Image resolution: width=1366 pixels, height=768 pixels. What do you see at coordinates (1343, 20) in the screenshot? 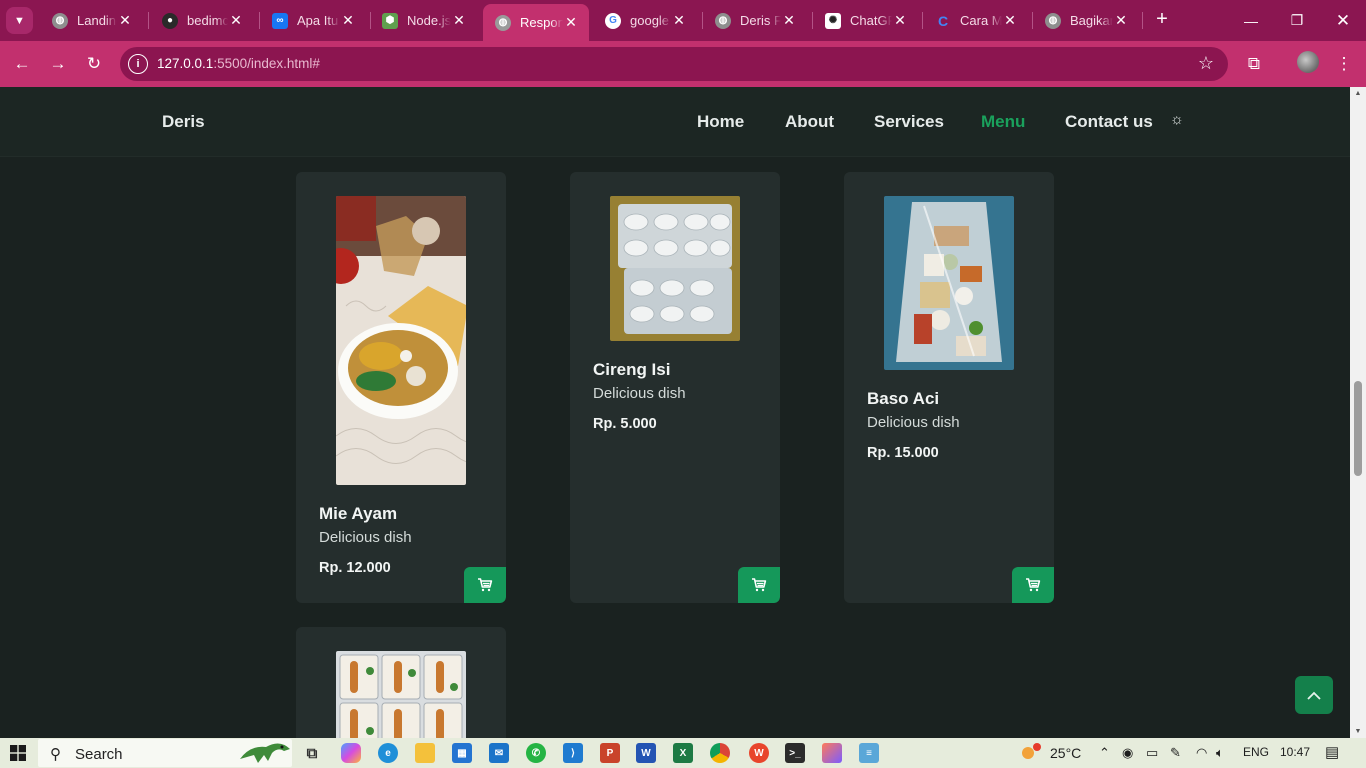
I see `close-window-icon: ✕` at bounding box center [1343, 20].